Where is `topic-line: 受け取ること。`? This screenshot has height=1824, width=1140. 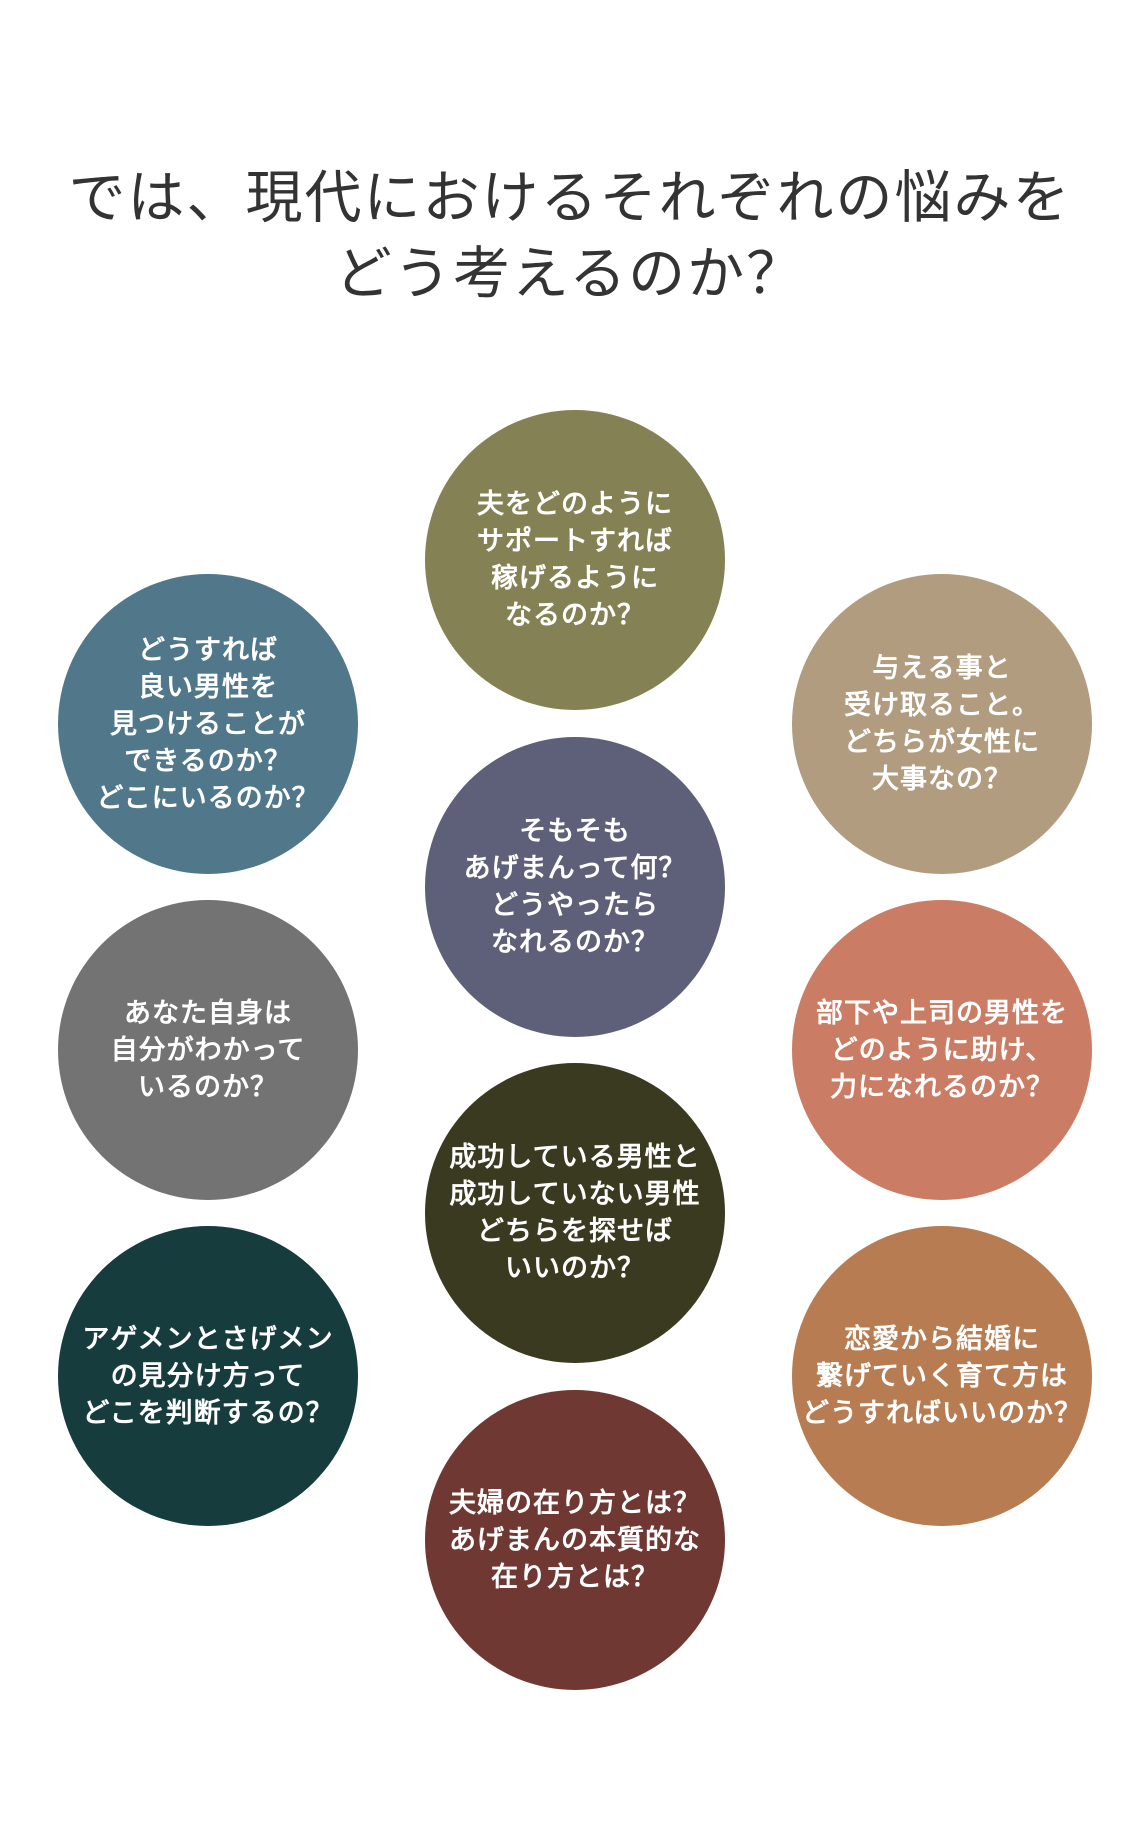
topic-line: 受け取ること。 is located at coordinates (942, 705).